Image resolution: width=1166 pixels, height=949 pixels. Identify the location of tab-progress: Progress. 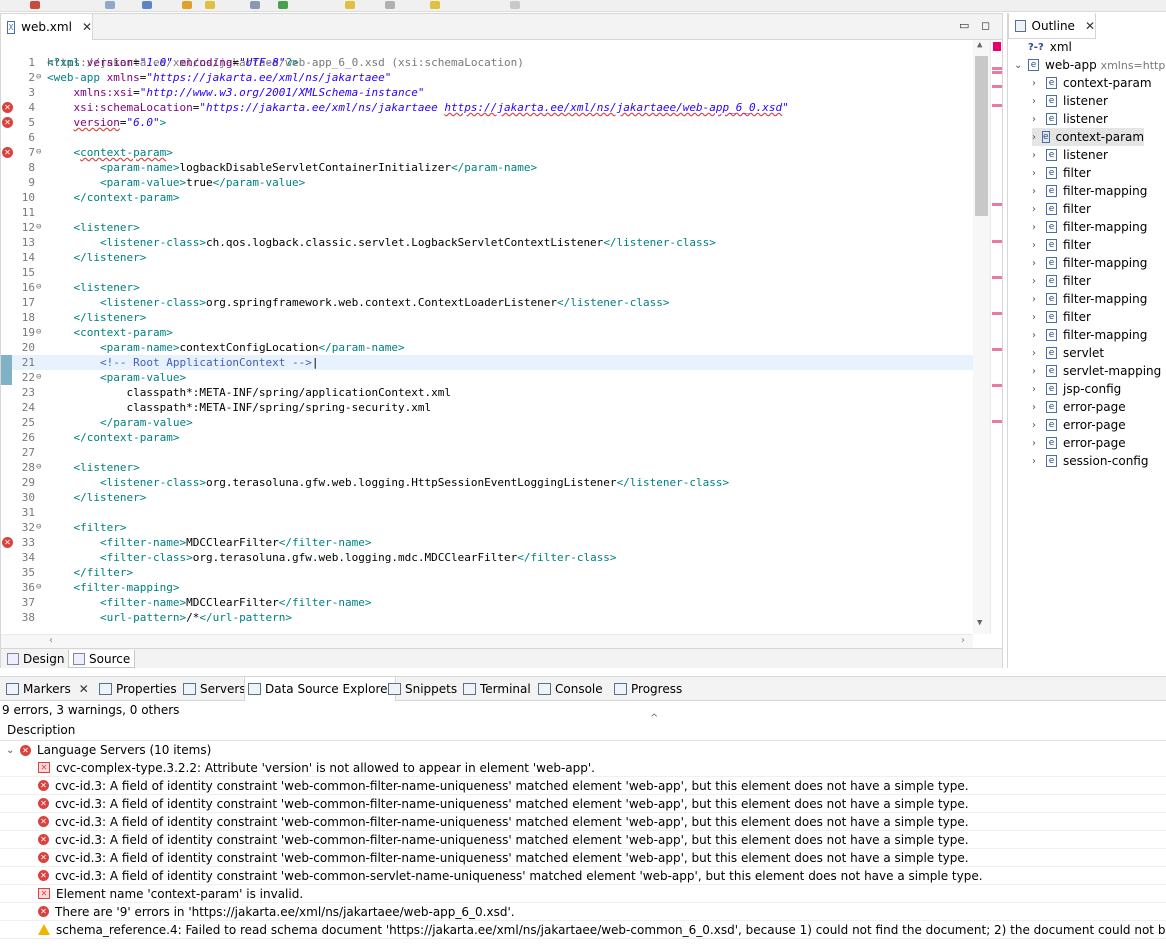
(648, 689).